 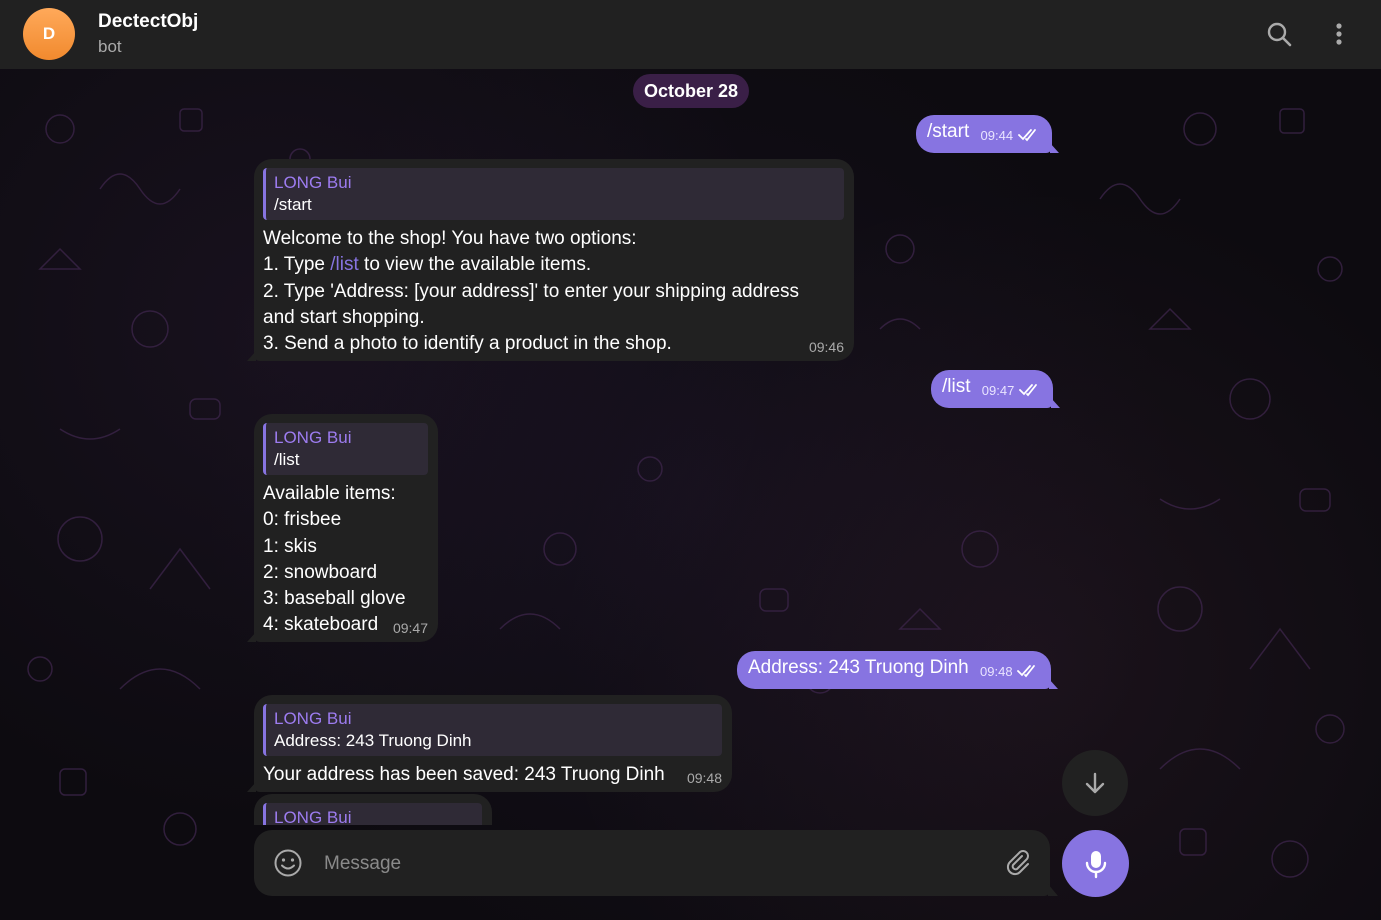 What do you see at coordinates (826, 347) in the screenshot?
I see `message-time: 09:46` at bounding box center [826, 347].